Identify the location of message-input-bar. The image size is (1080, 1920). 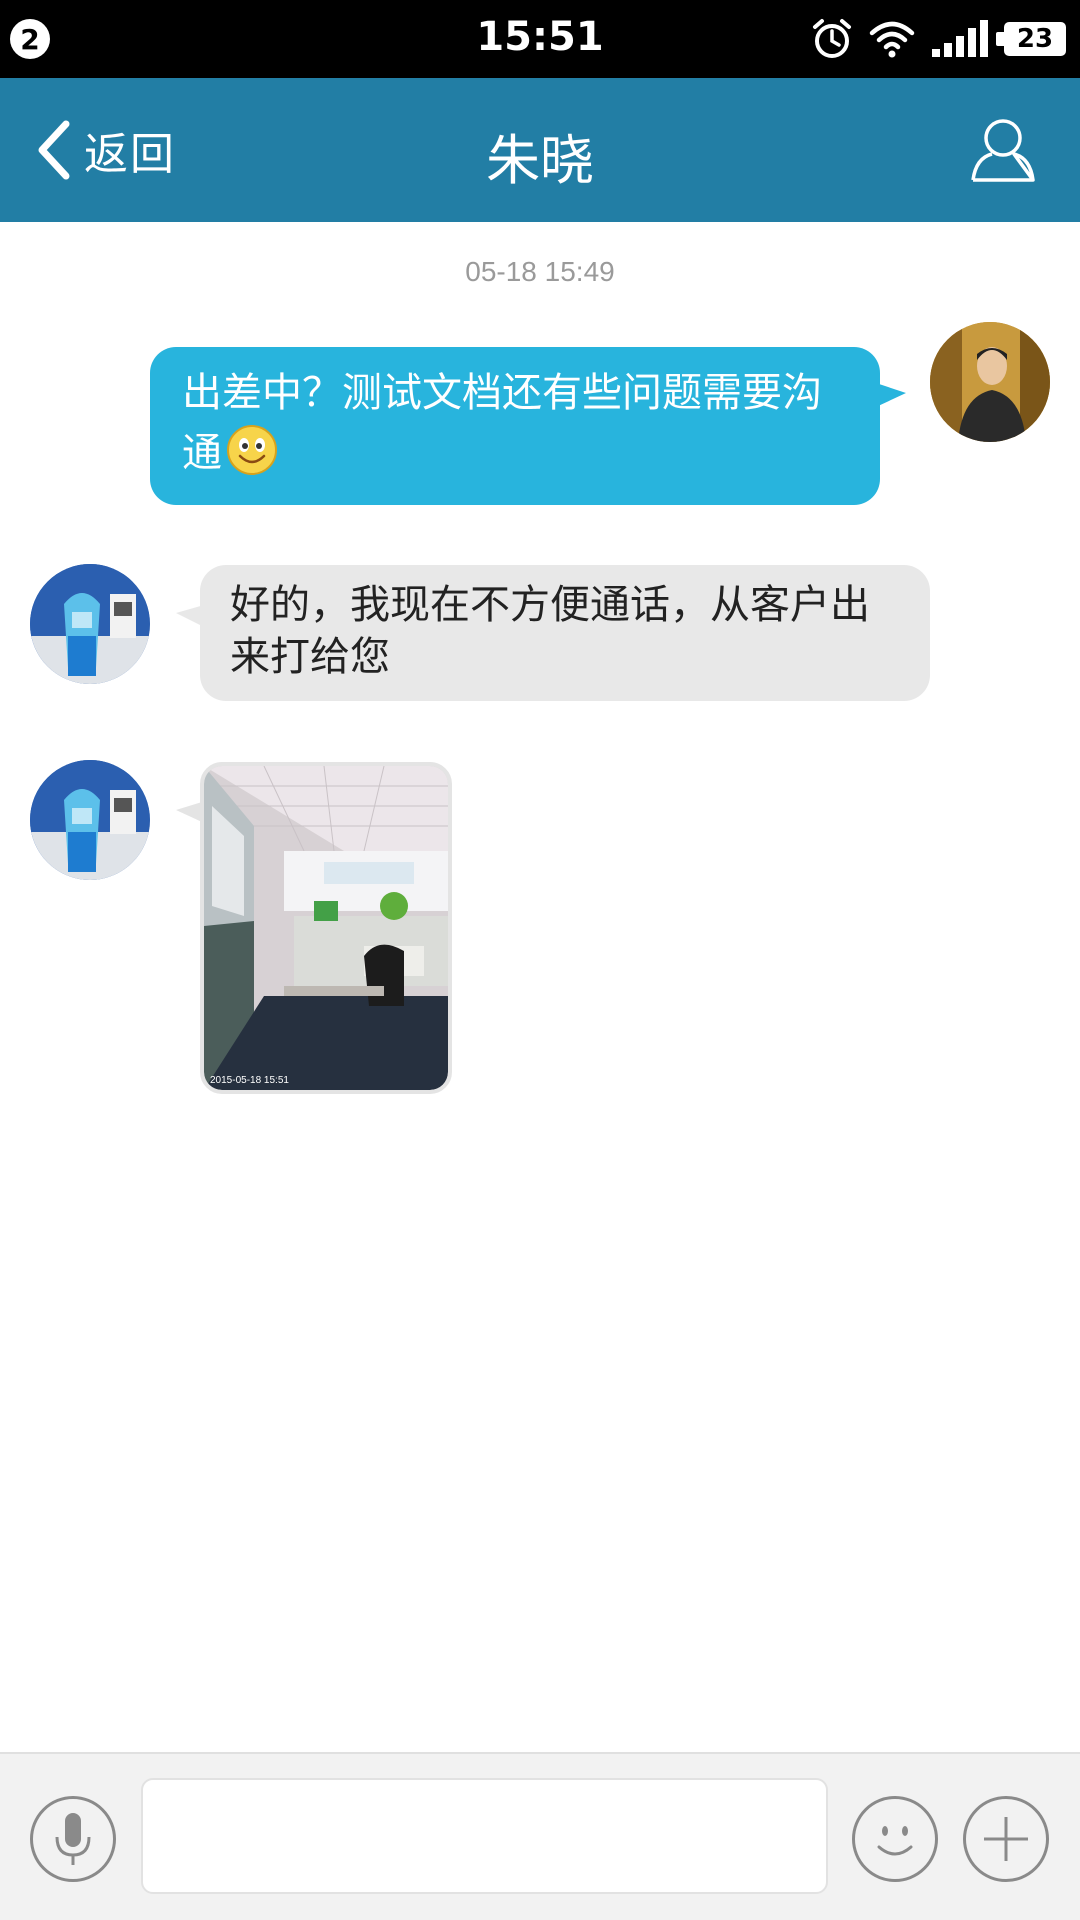
(540, 1836).